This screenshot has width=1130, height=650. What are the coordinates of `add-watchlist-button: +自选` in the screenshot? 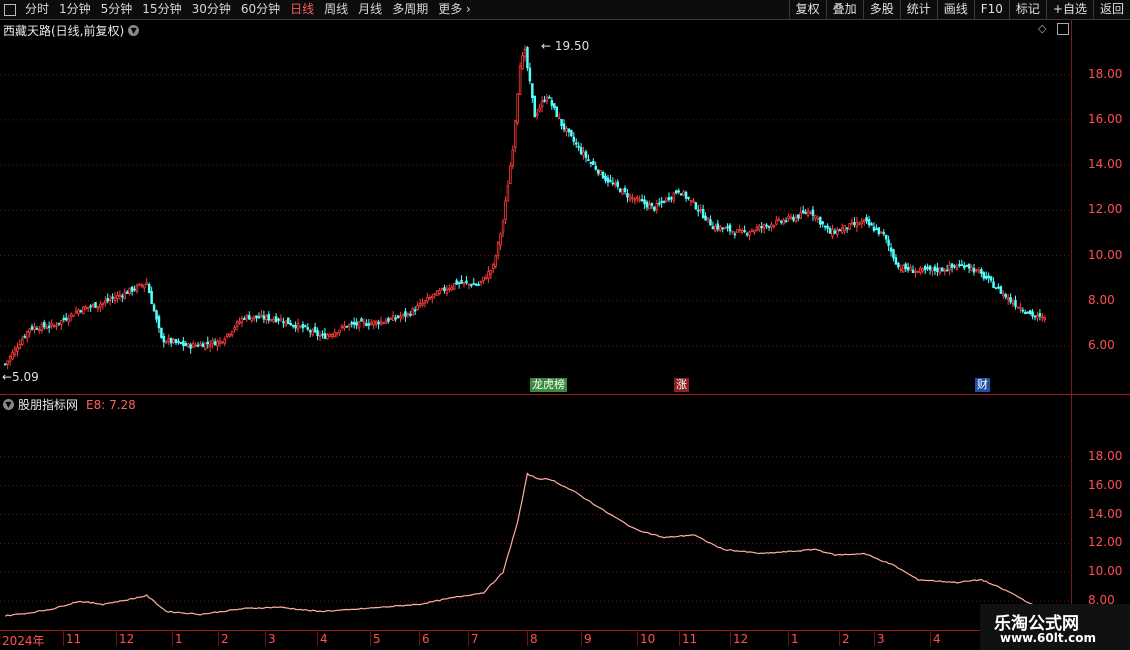 It's located at (1069, 9).